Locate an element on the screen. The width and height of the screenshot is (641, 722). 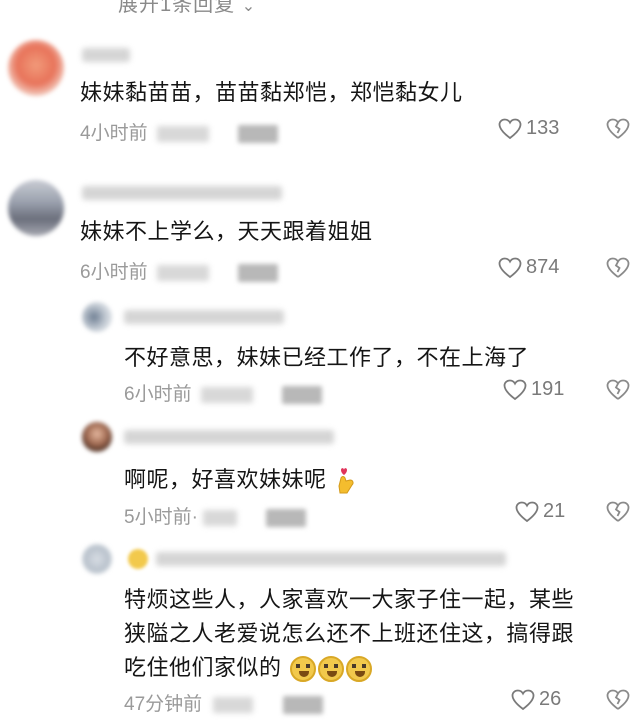
expand-replies-link: 展开1条回复 ⌄ is located at coordinates (187, 8).